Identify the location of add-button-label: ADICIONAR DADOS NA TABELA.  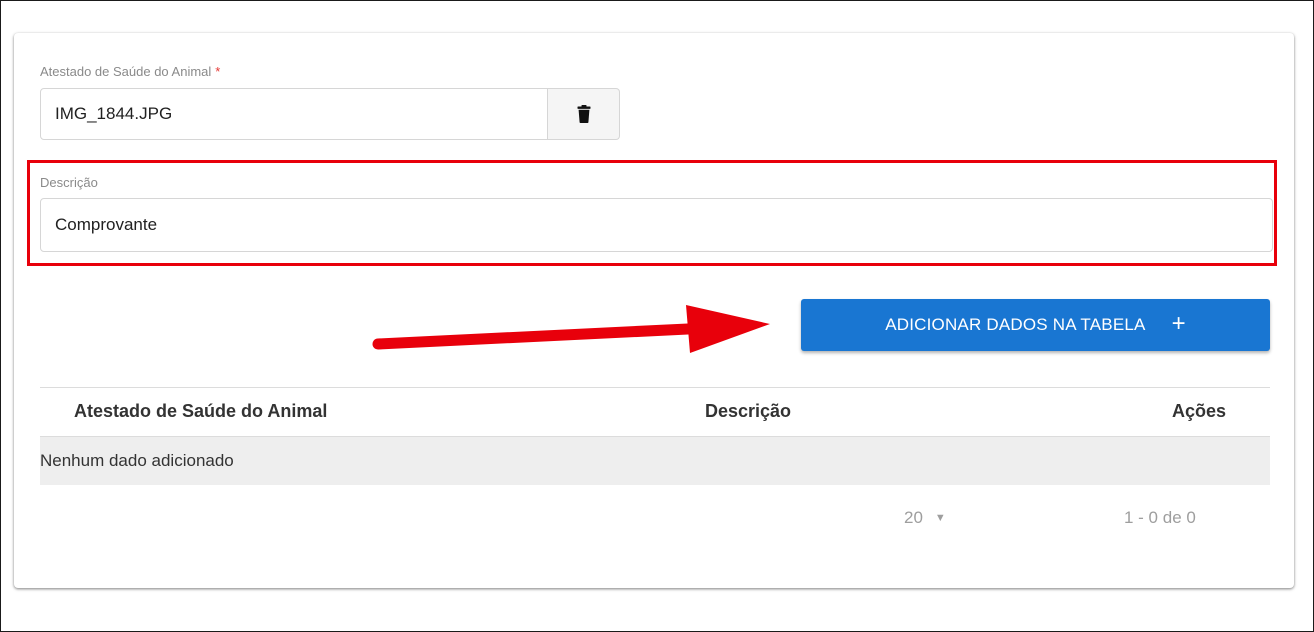
(1015, 324).